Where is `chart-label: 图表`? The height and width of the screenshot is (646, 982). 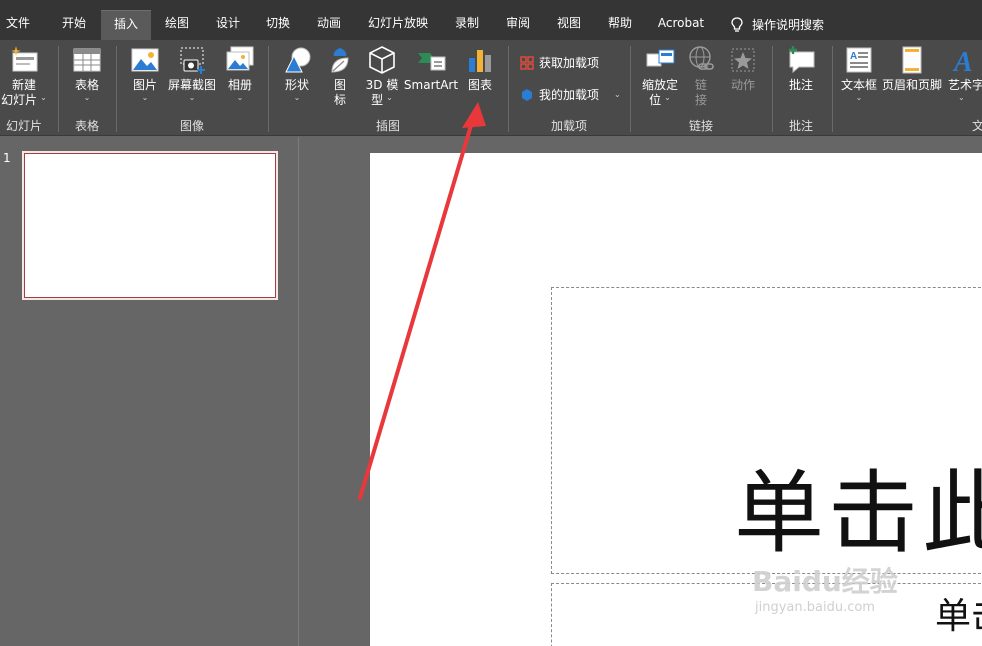
chart-label: 图表 is located at coordinates (479, 85).